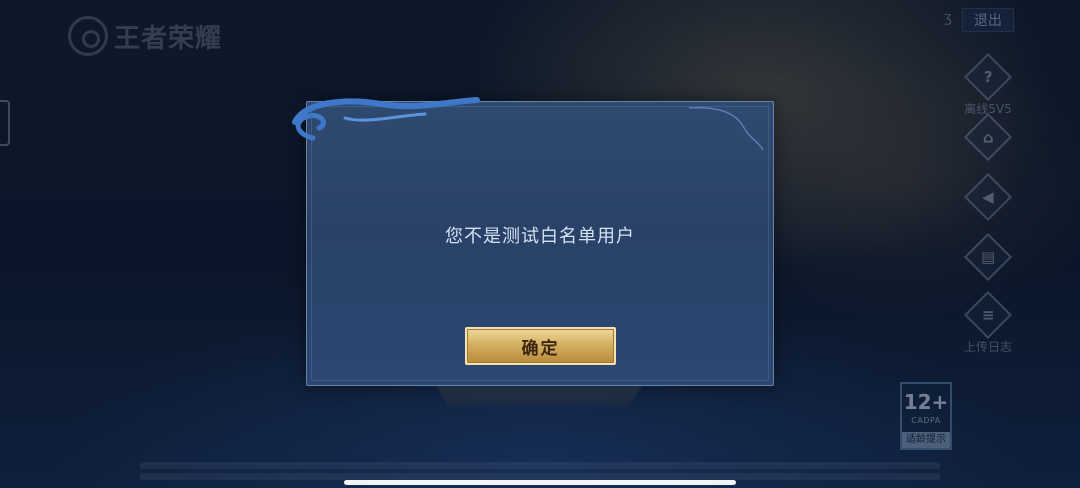  I want to click on dialog-message: 您不是测试白名单用户, so click(540, 236).